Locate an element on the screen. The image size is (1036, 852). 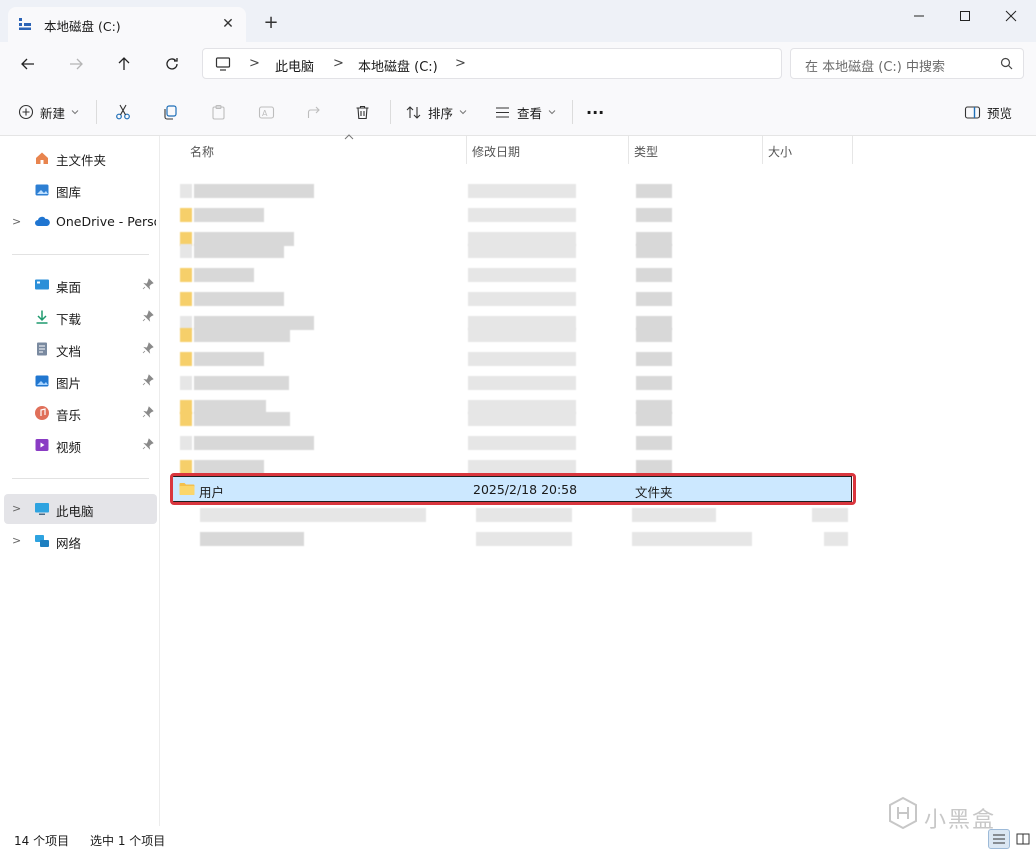
column-header-size: 大小 is located at coordinates (807, 150).